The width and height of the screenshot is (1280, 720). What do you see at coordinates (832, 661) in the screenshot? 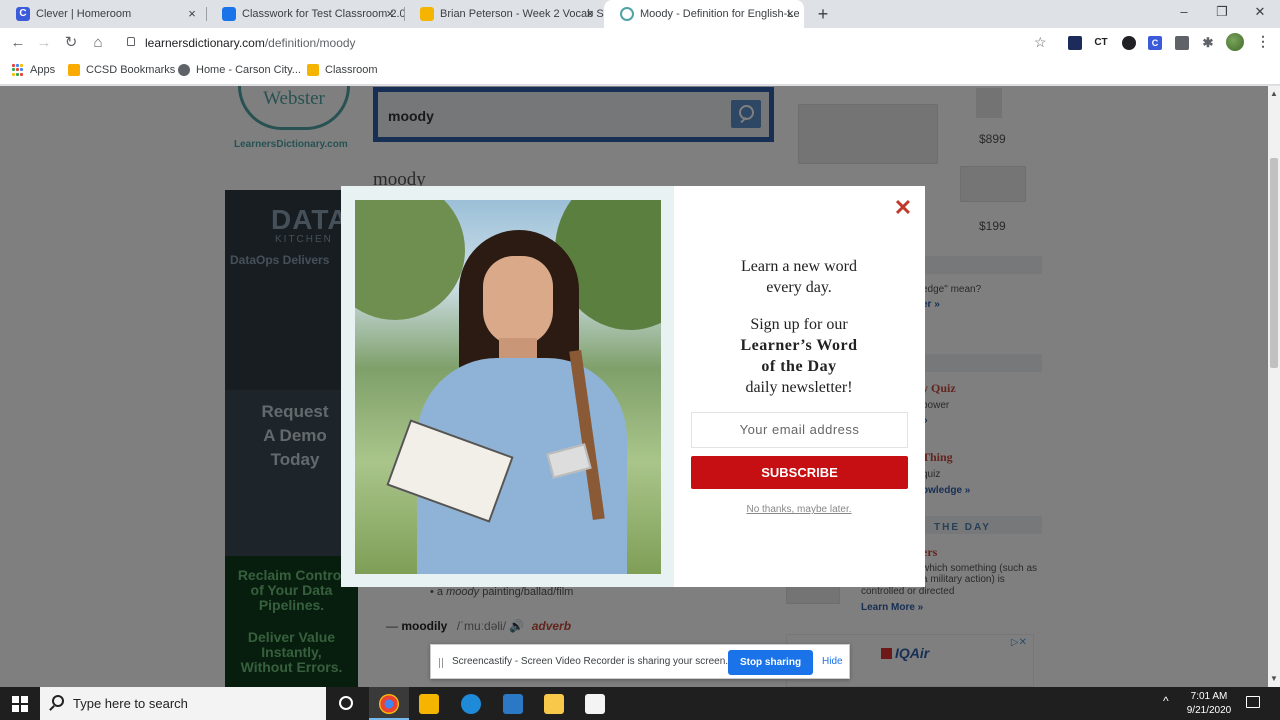
I see `hide-link: Hide` at bounding box center [832, 661].